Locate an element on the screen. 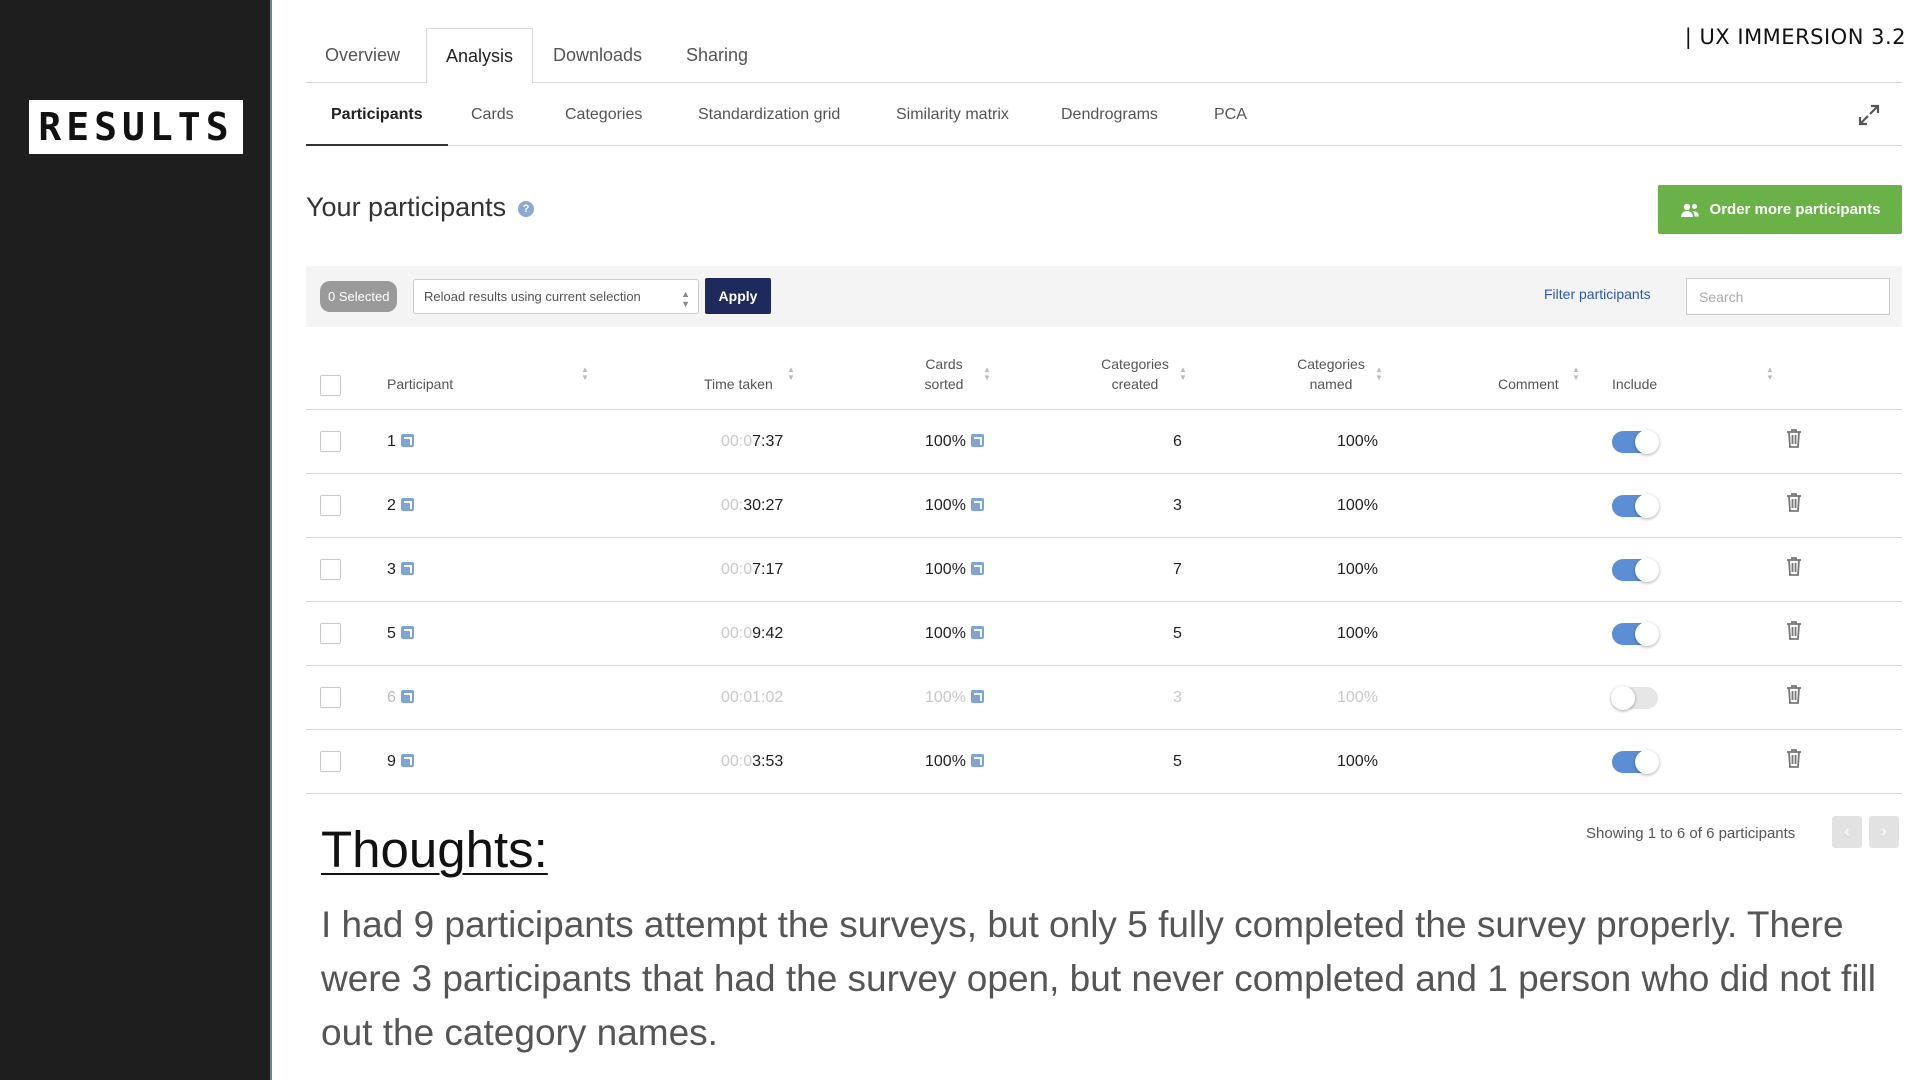  time-taken: 00:07:37 is located at coordinates (752, 442).